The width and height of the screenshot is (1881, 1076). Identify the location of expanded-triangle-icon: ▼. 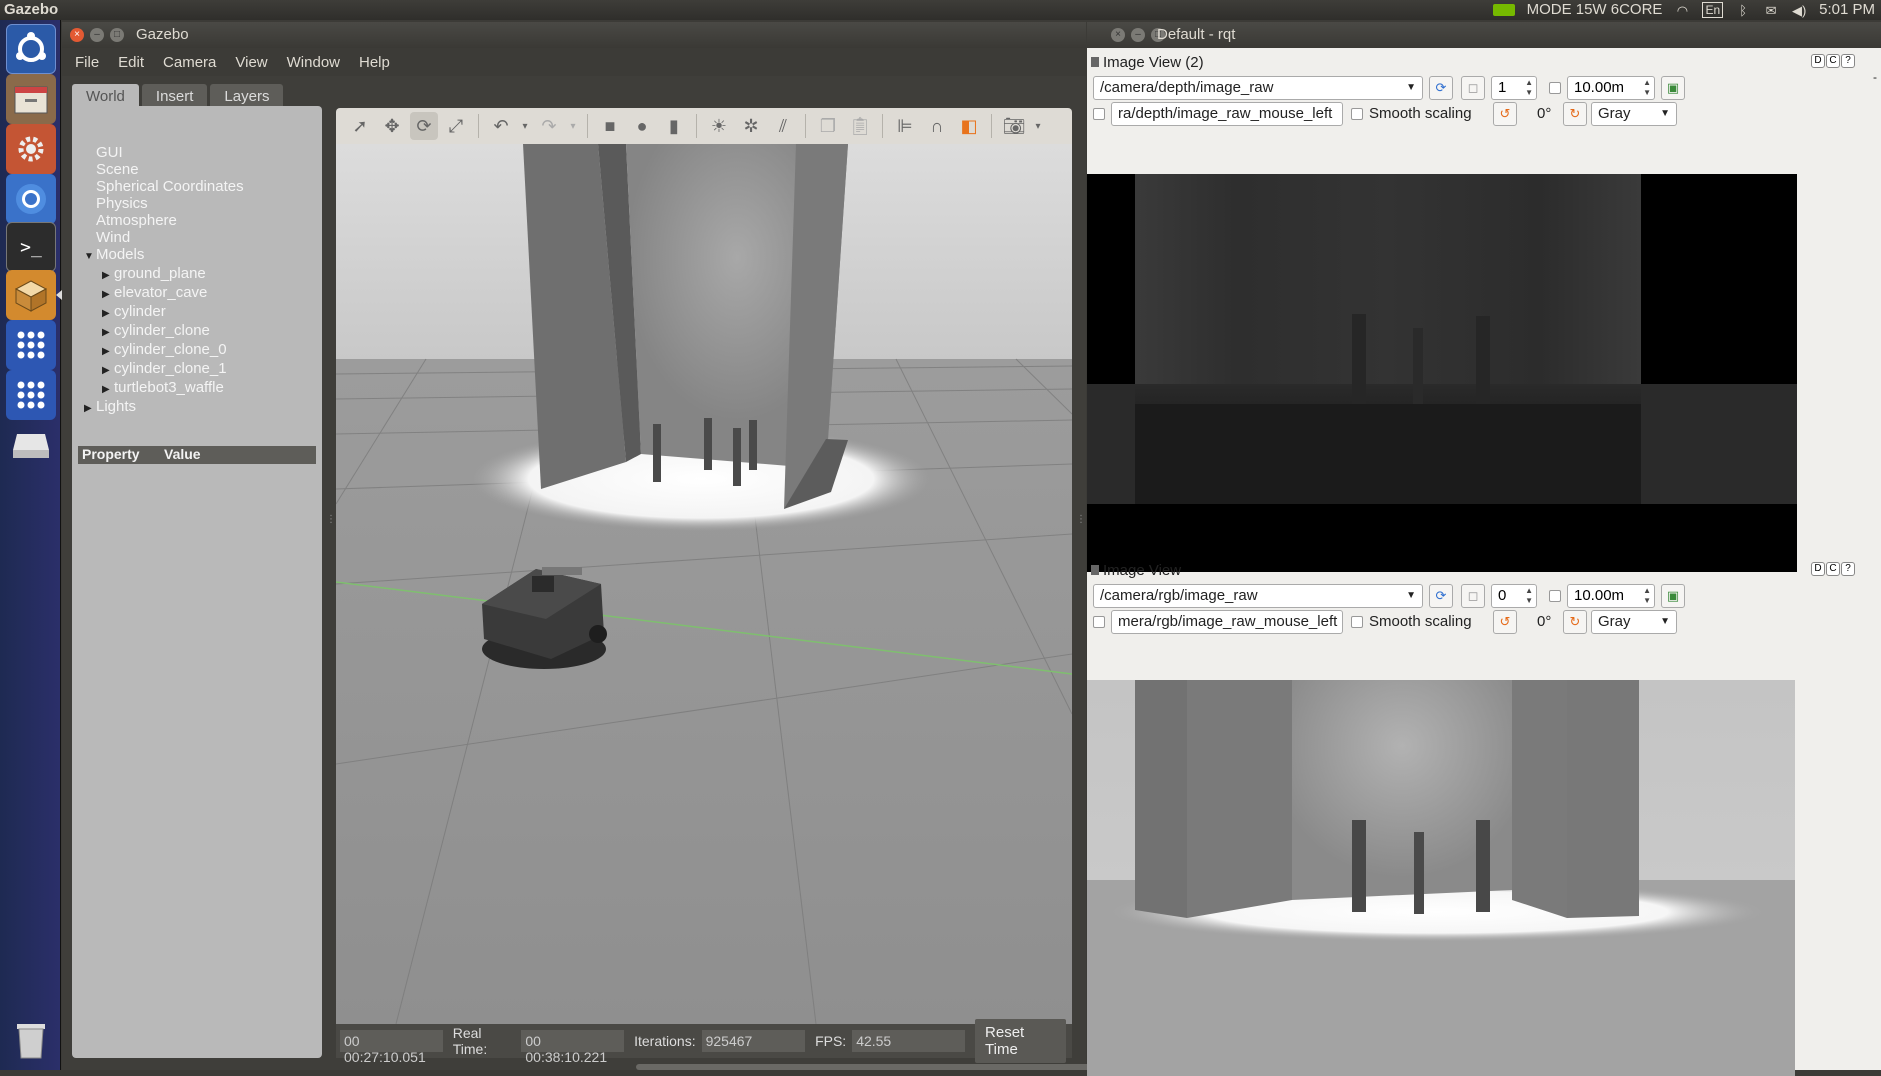
(90, 256).